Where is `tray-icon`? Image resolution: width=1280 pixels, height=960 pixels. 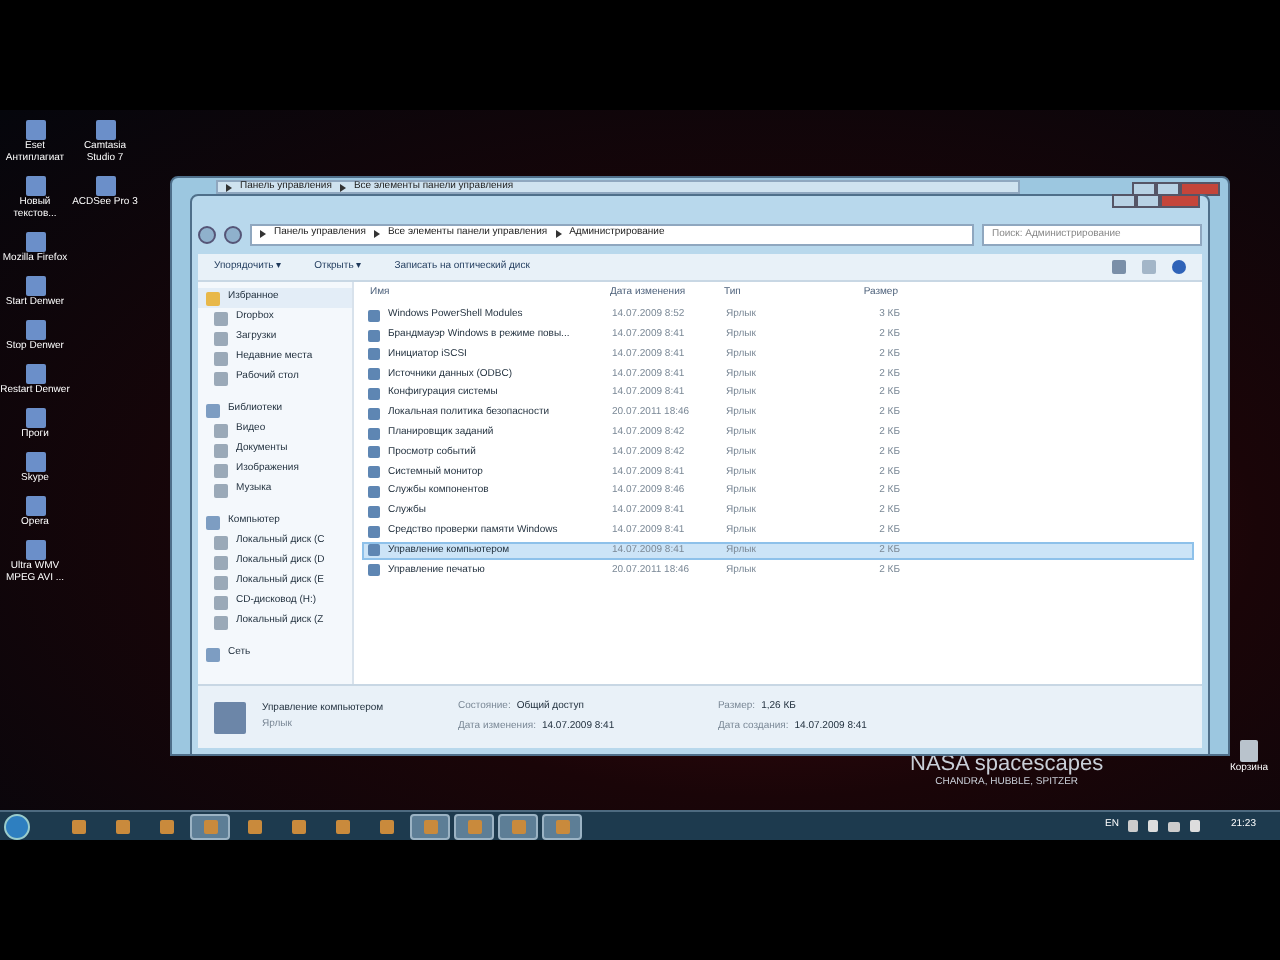
tray-icon is located at coordinates (1133, 826).